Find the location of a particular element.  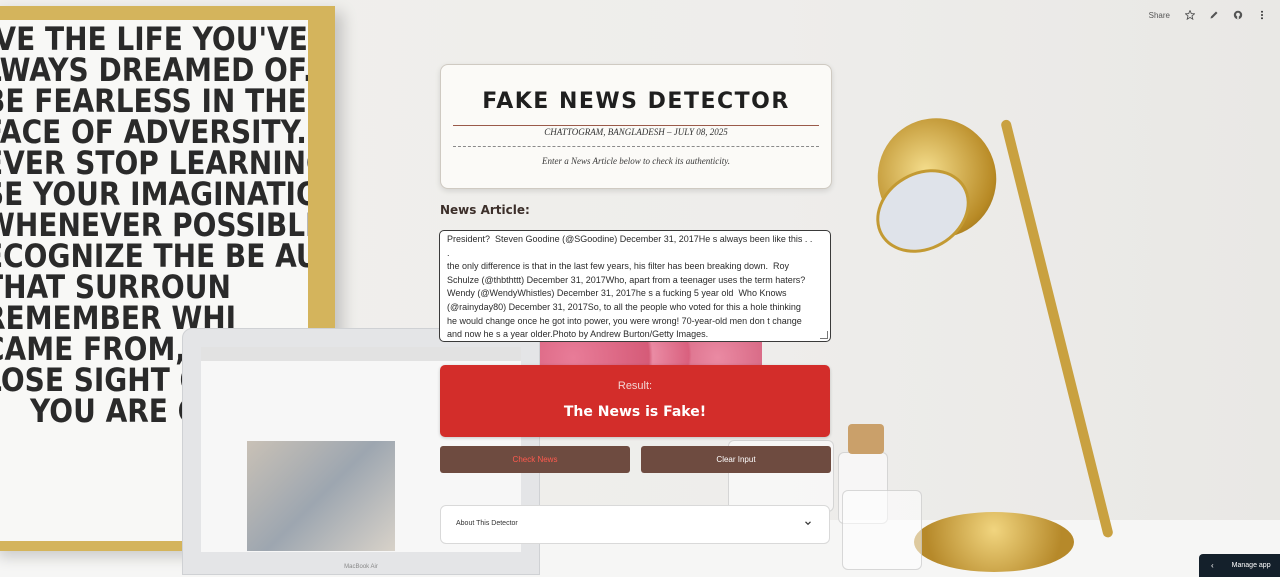

dashed-divider is located at coordinates (636, 146).